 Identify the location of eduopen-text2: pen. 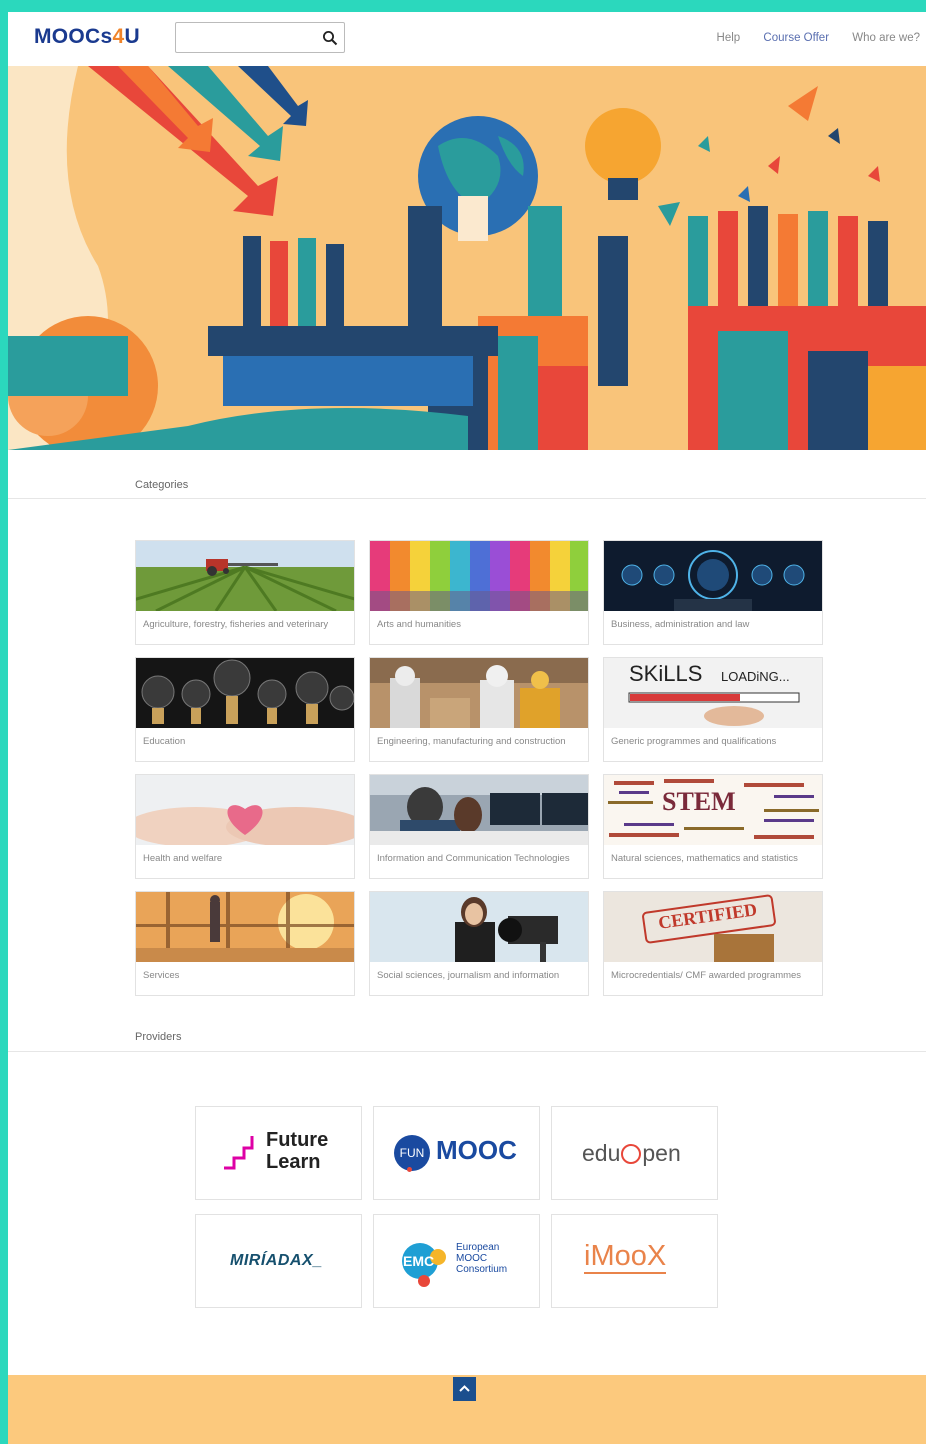
(661, 1153).